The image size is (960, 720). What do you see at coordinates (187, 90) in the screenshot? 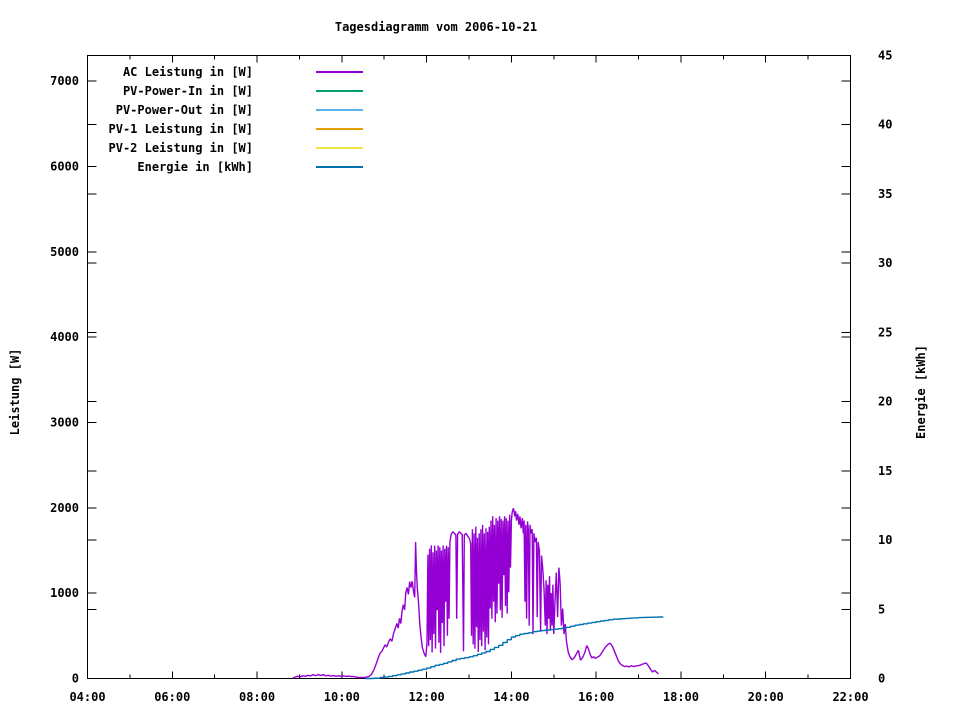
I see `legend-item-label: PV-Power-In in [W]` at bounding box center [187, 90].